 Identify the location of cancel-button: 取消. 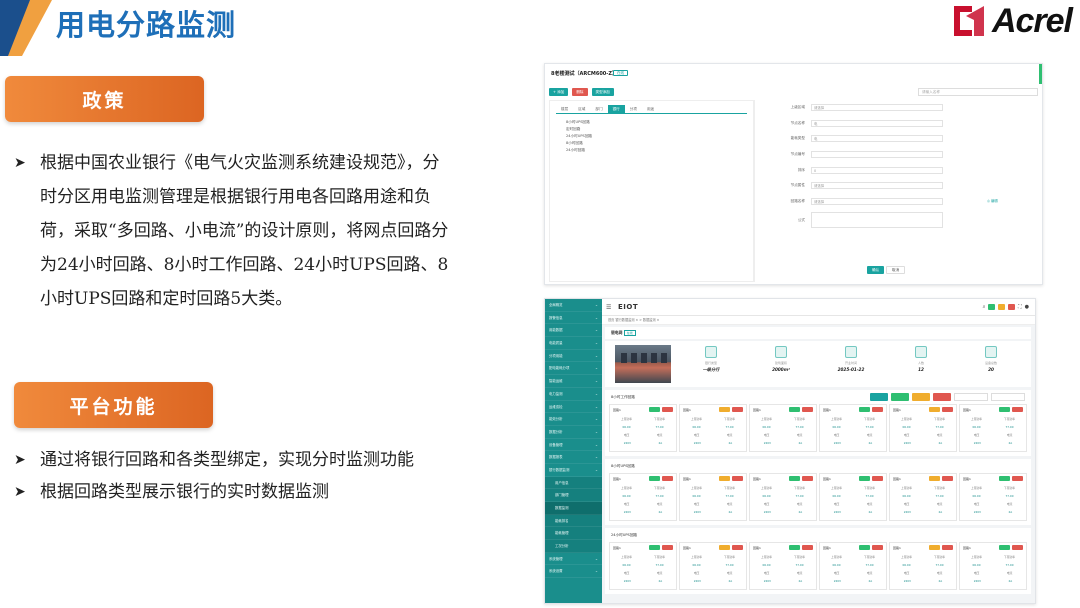
(896, 270).